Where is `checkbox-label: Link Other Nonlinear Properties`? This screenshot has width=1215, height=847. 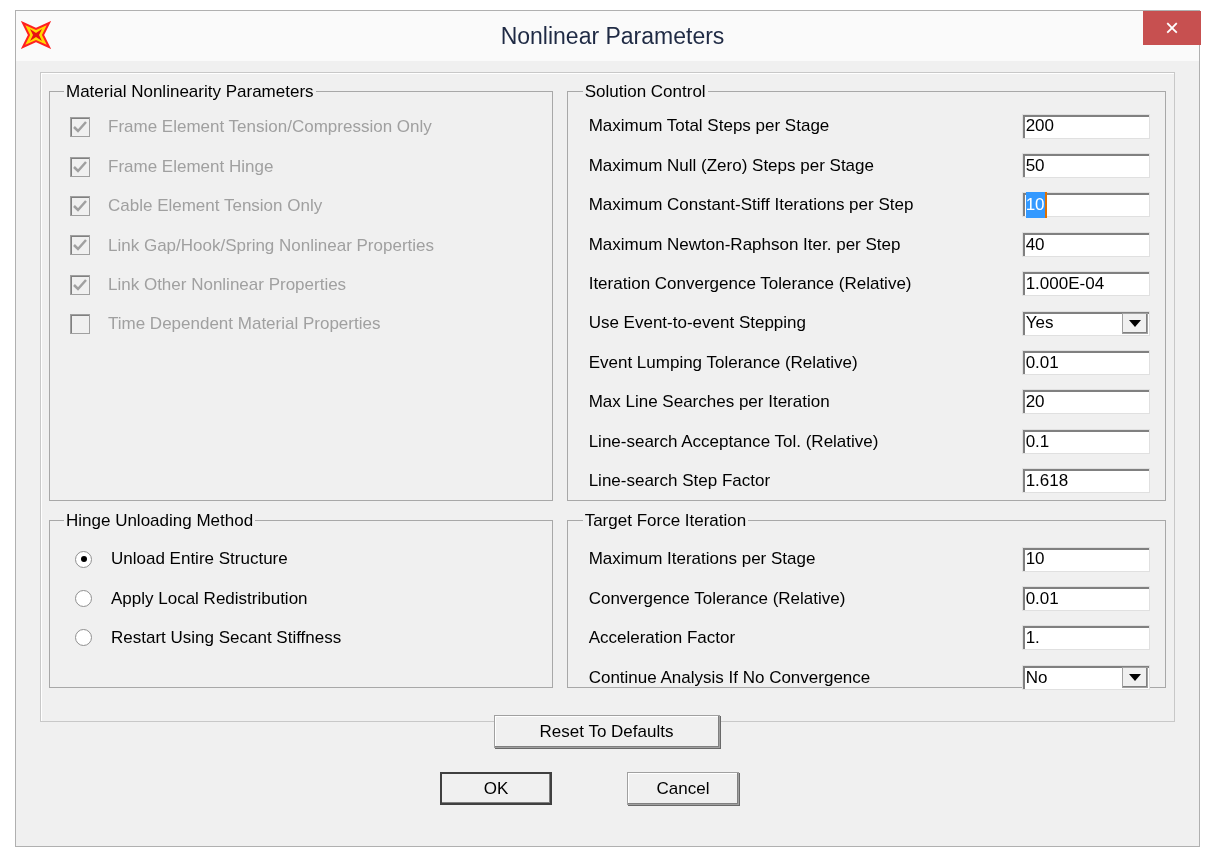 checkbox-label: Link Other Nonlinear Properties is located at coordinates (227, 285).